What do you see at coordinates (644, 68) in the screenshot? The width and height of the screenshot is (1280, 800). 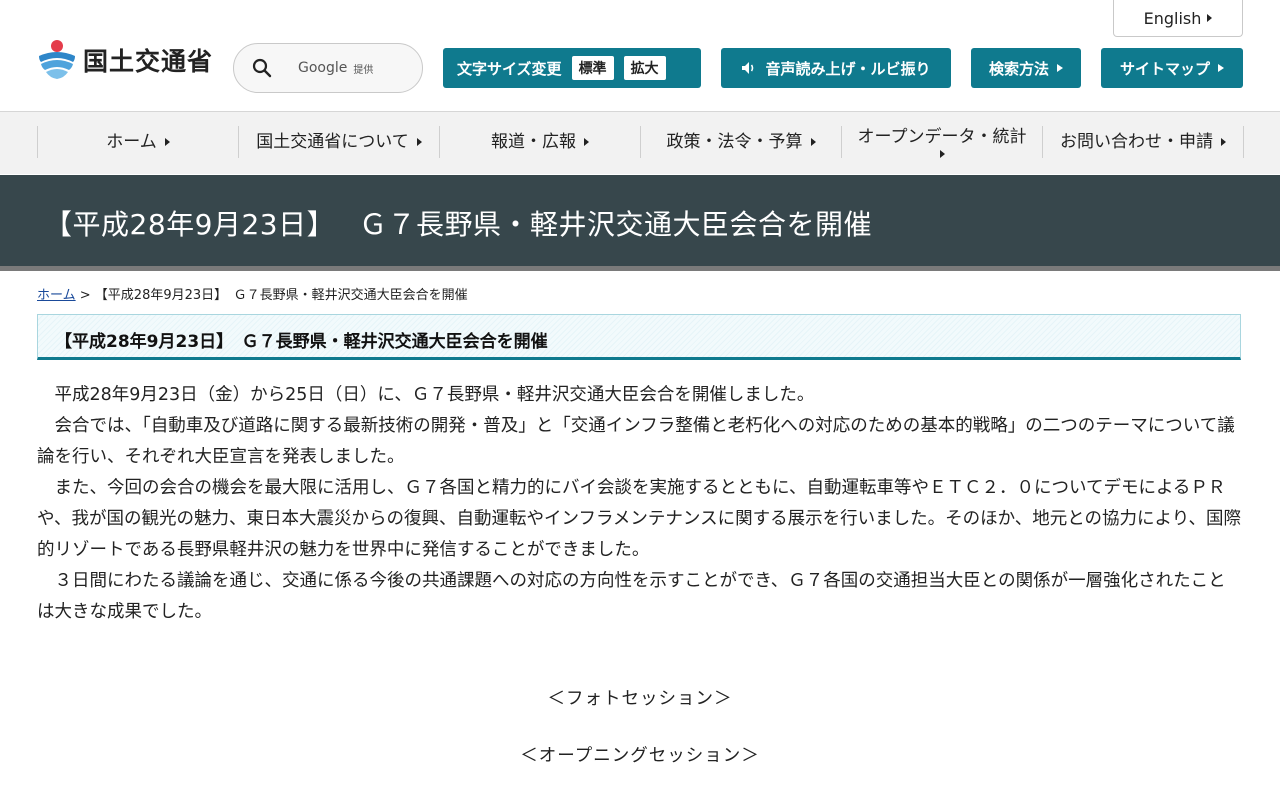 I see `font-size-large-button: 拡大` at bounding box center [644, 68].